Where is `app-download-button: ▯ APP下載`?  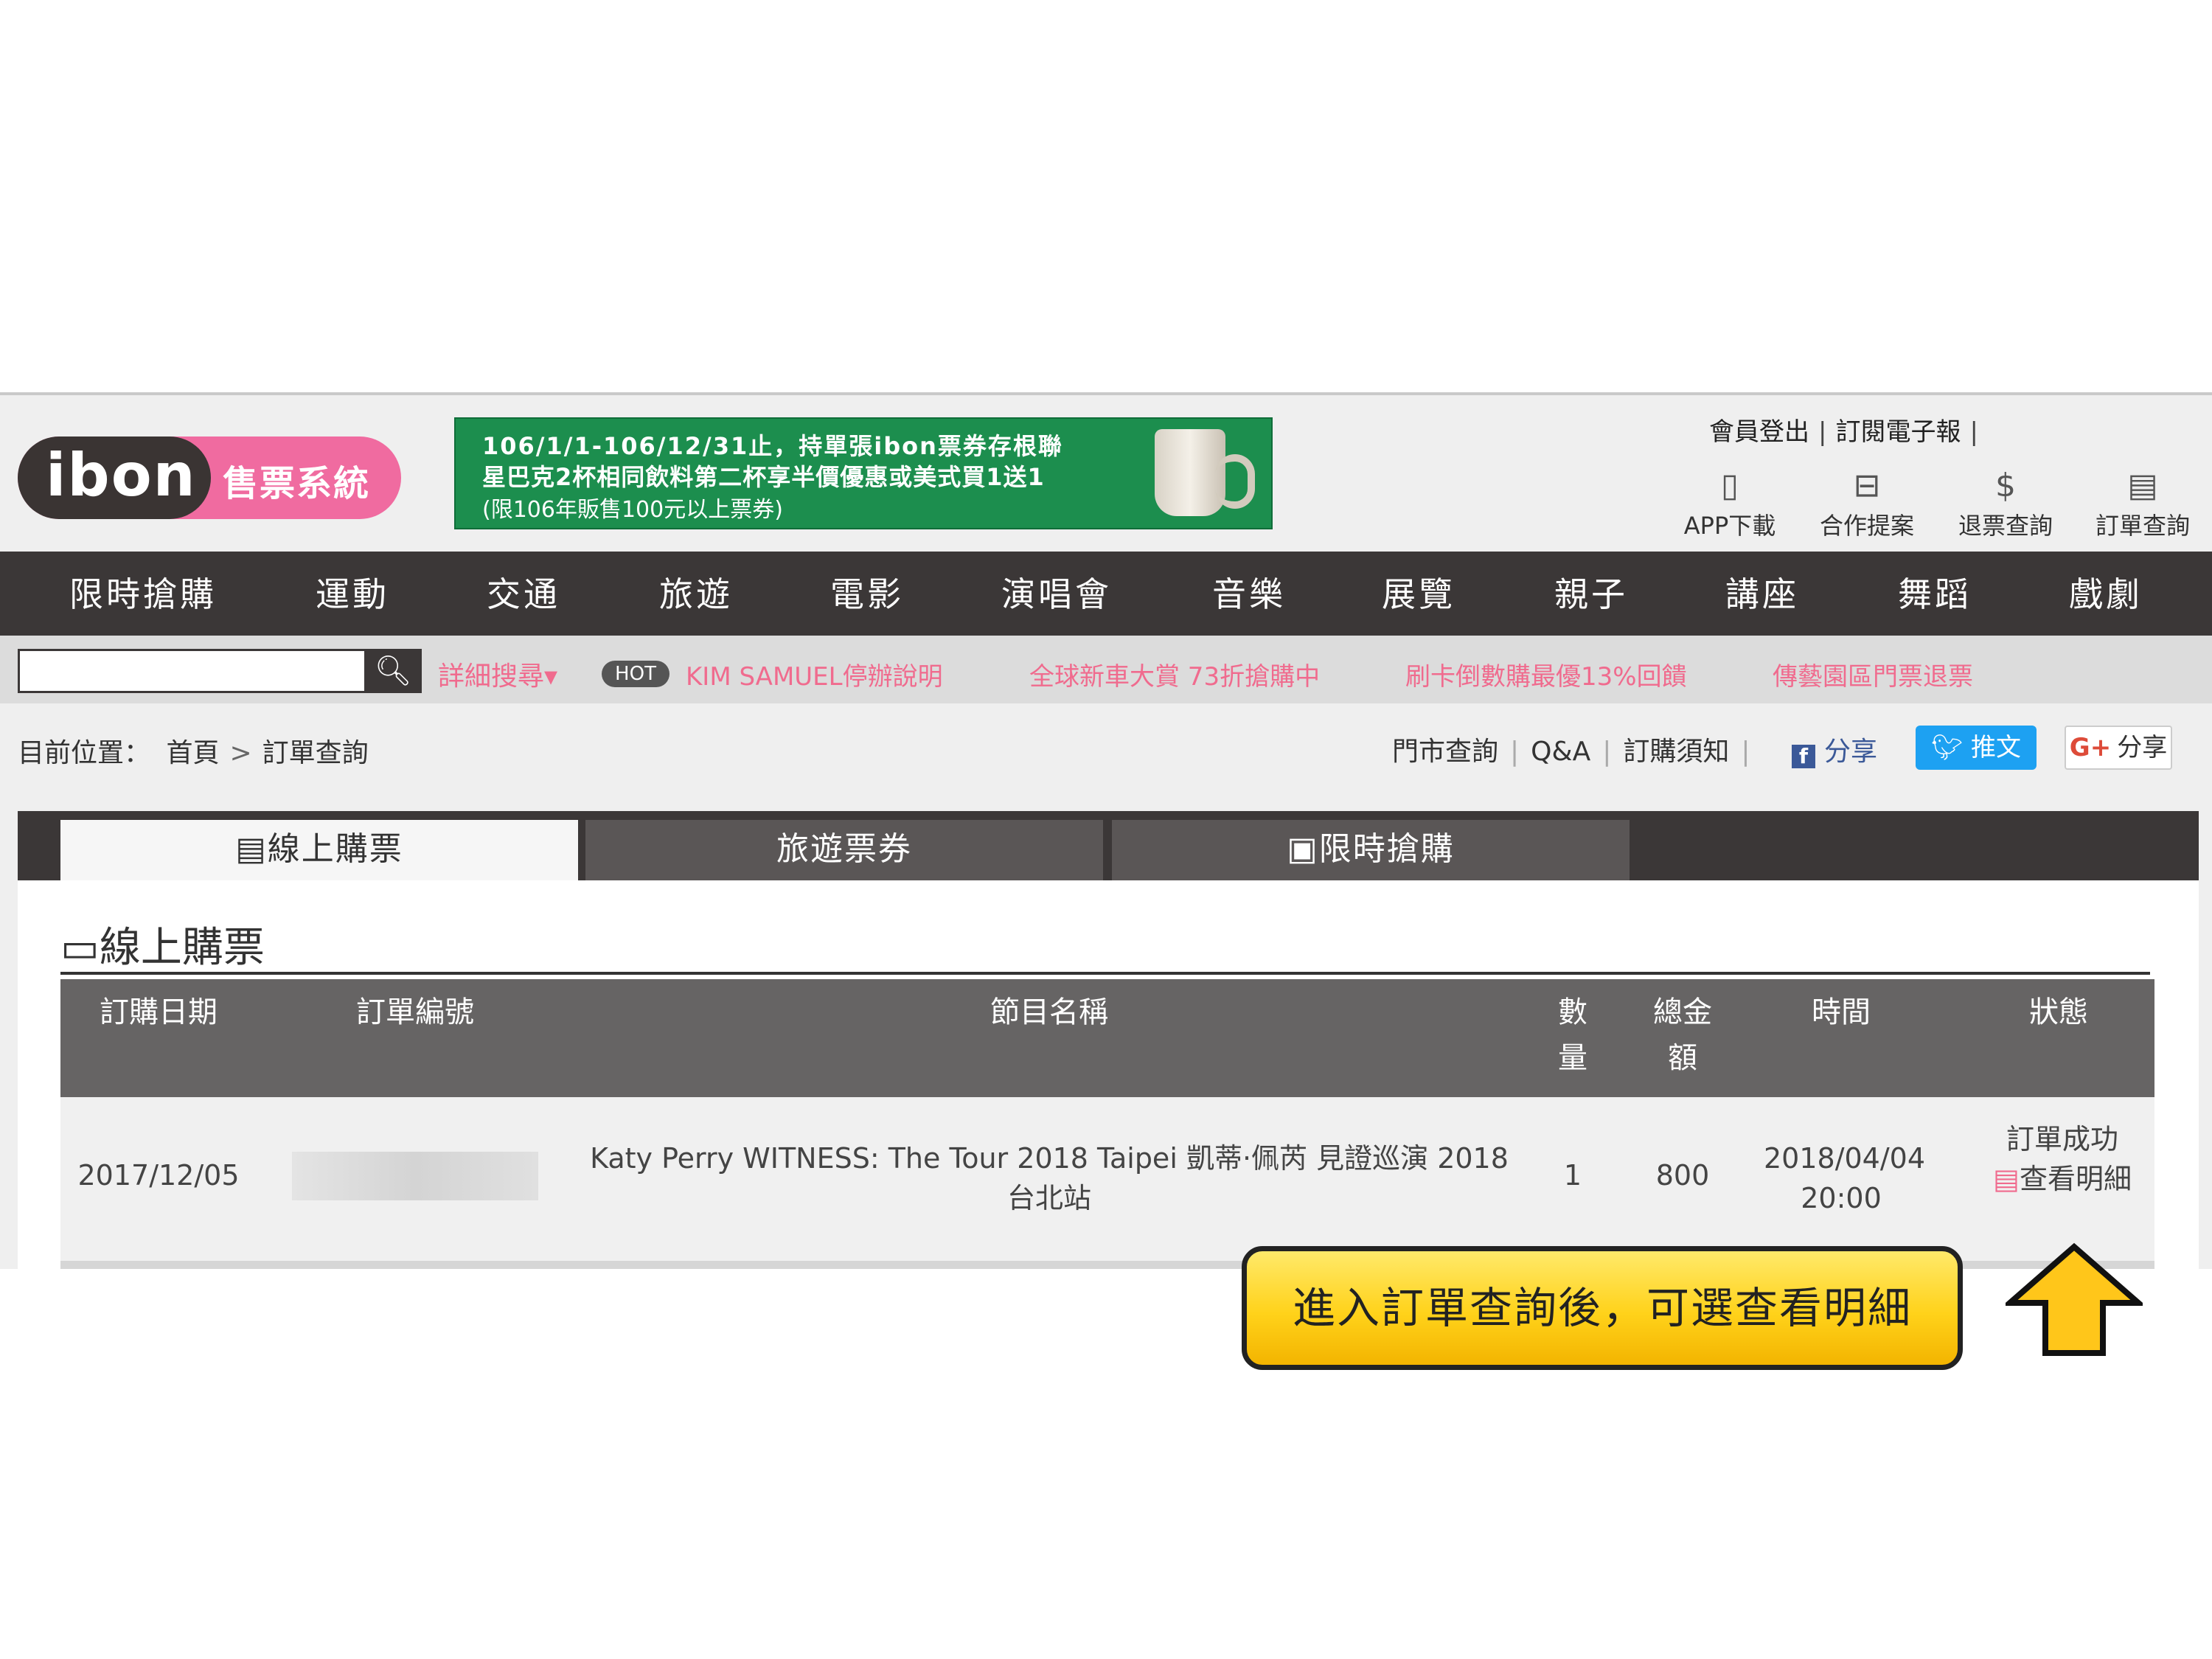
app-download-button: ▯ APP下載 is located at coordinates (1730, 503).